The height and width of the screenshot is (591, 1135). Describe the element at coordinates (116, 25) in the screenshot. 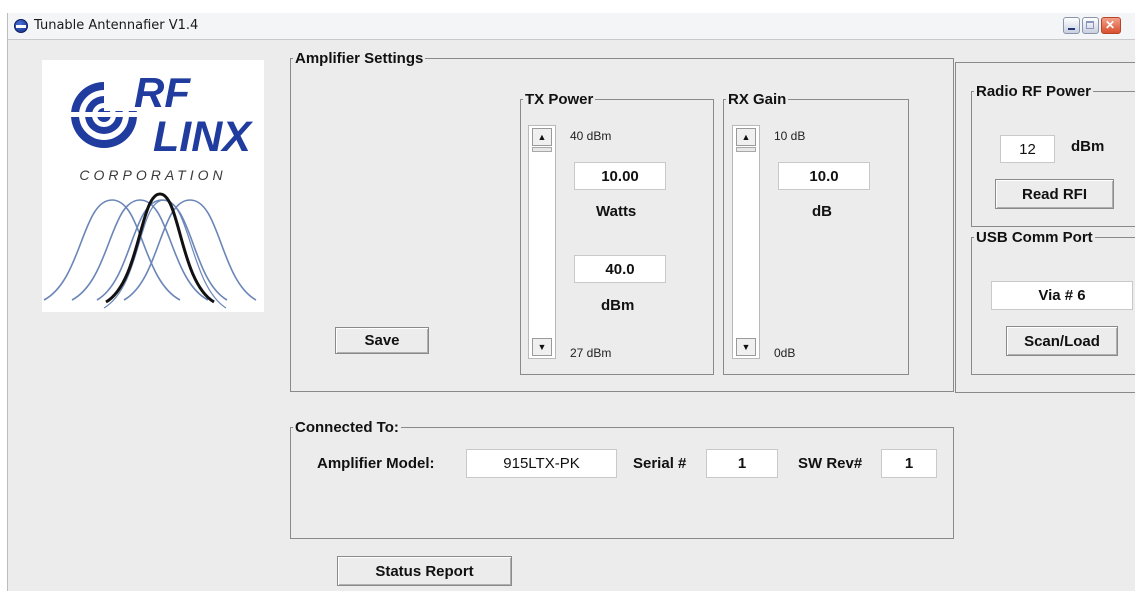

I see `window-title: Tunable Antennafier V1.4` at that location.